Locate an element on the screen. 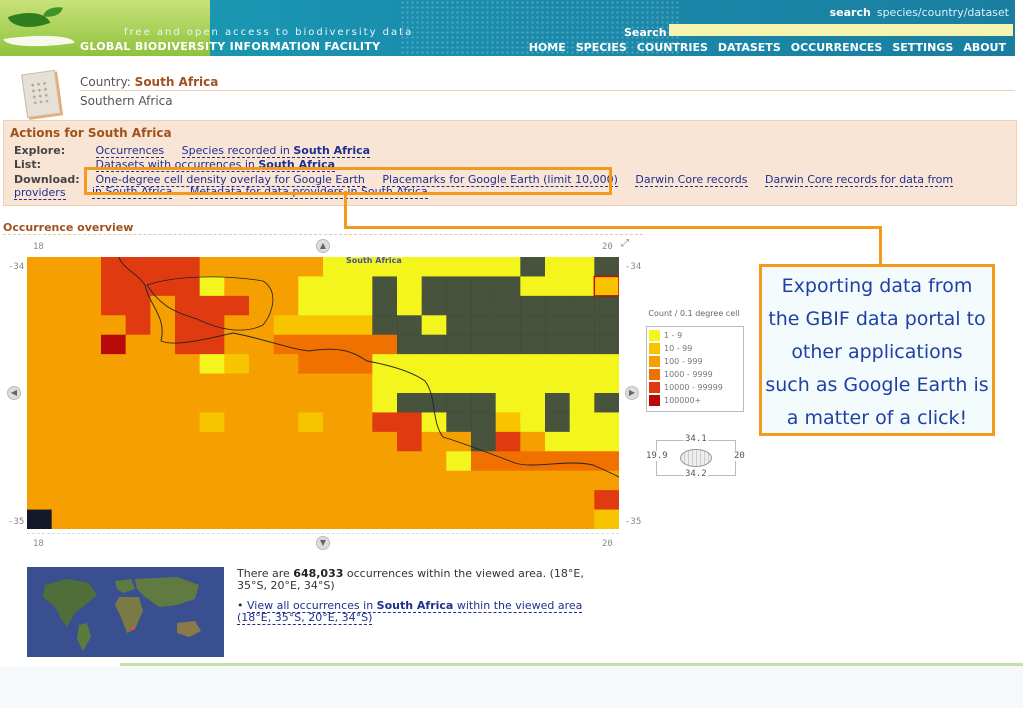 Image resolution: width=1023 pixels, height=708 pixels. pan-right-icon: ▶ is located at coordinates (632, 393).